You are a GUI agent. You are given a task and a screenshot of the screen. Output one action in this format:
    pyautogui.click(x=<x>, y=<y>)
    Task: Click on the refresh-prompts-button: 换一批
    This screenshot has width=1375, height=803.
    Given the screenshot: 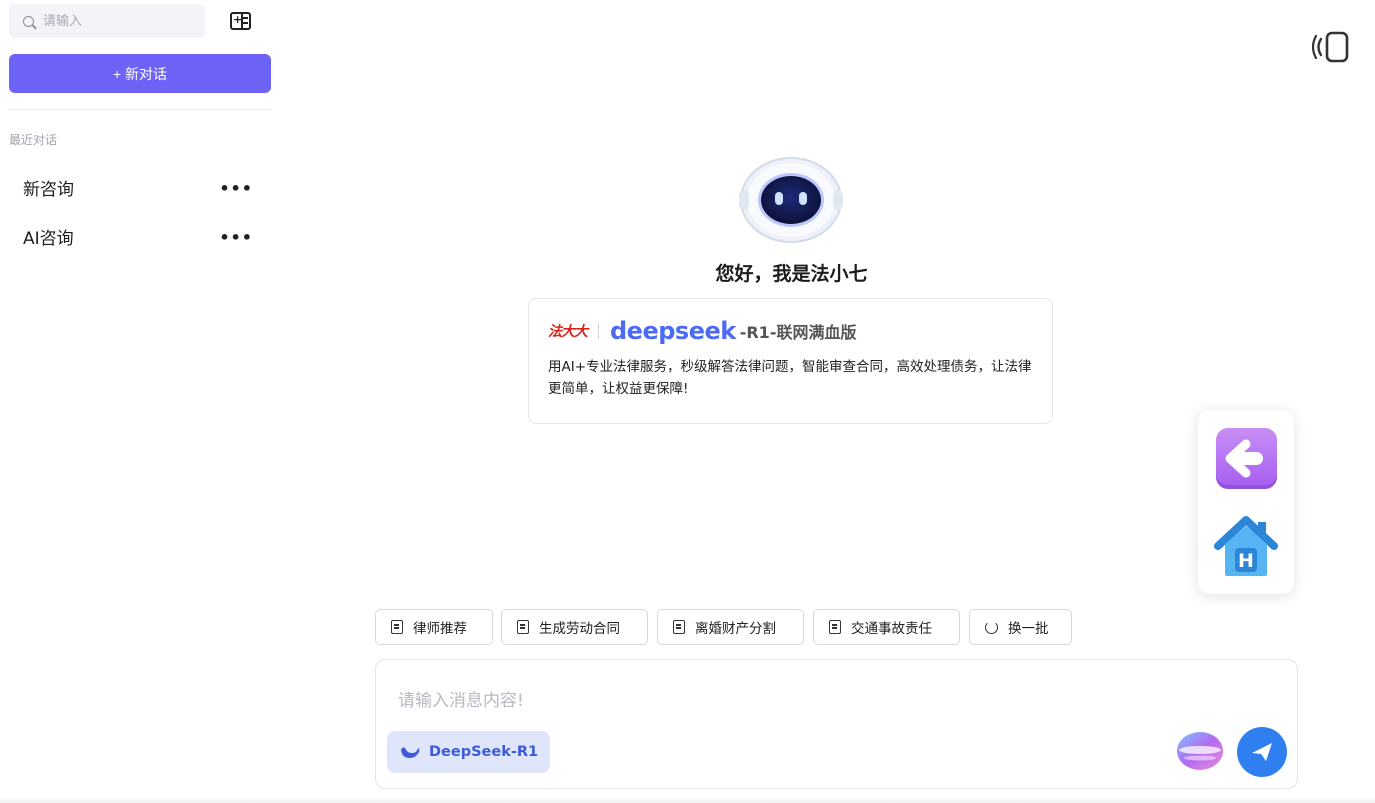 What is the action you would take?
    pyautogui.click(x=1020, y=627)
    